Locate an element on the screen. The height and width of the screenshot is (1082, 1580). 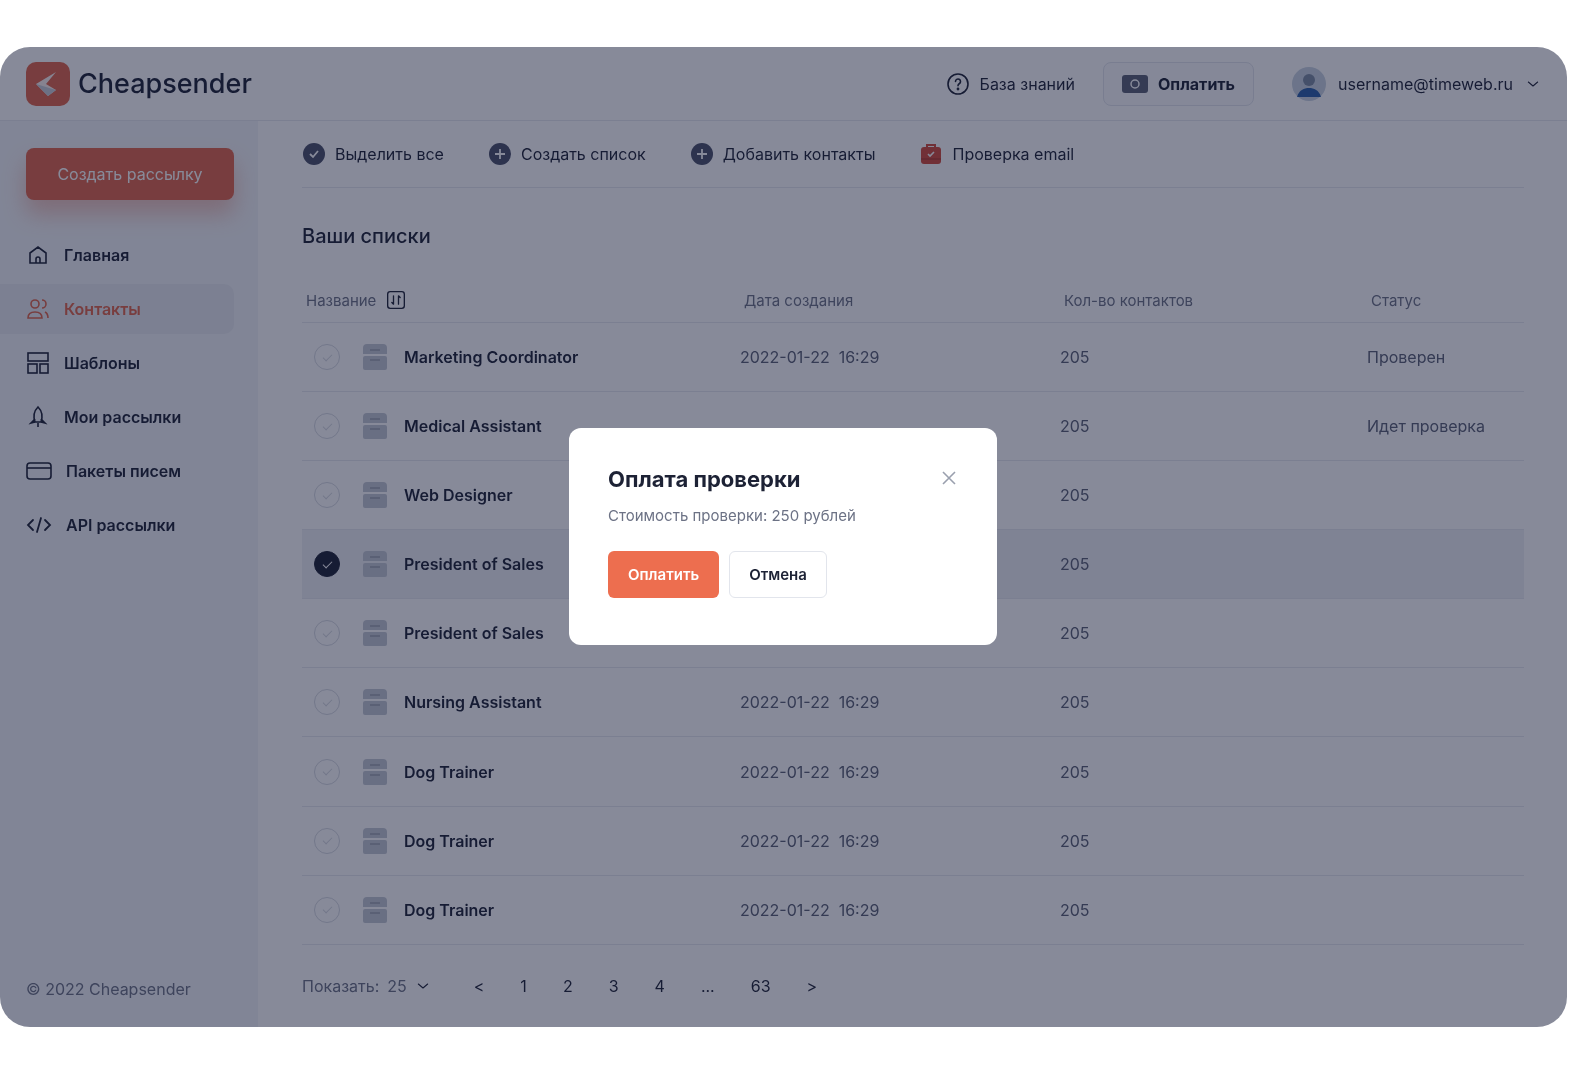
list-name: Web Designer is located at coordinates (458, 495).